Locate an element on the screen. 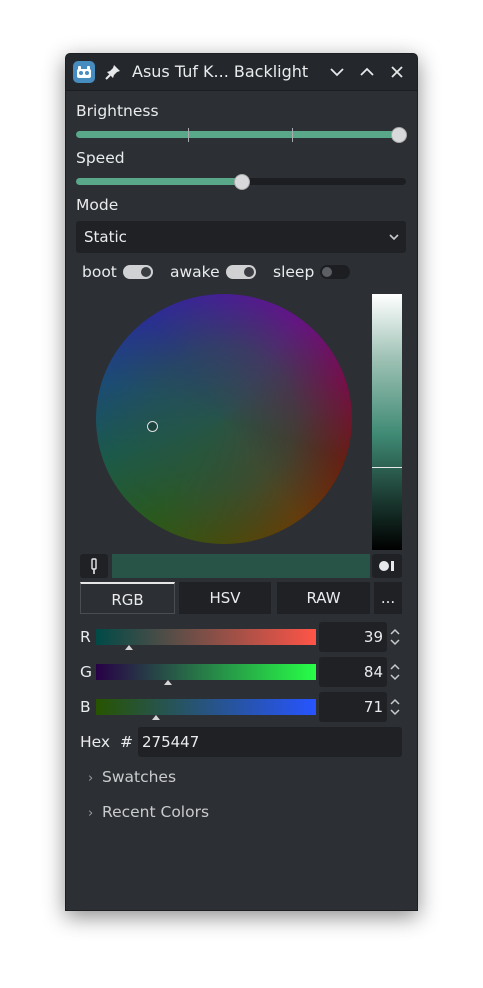 This screenshot has width=483, height=988. awake-toggle-label: awake is located at coordinates (195, 272).